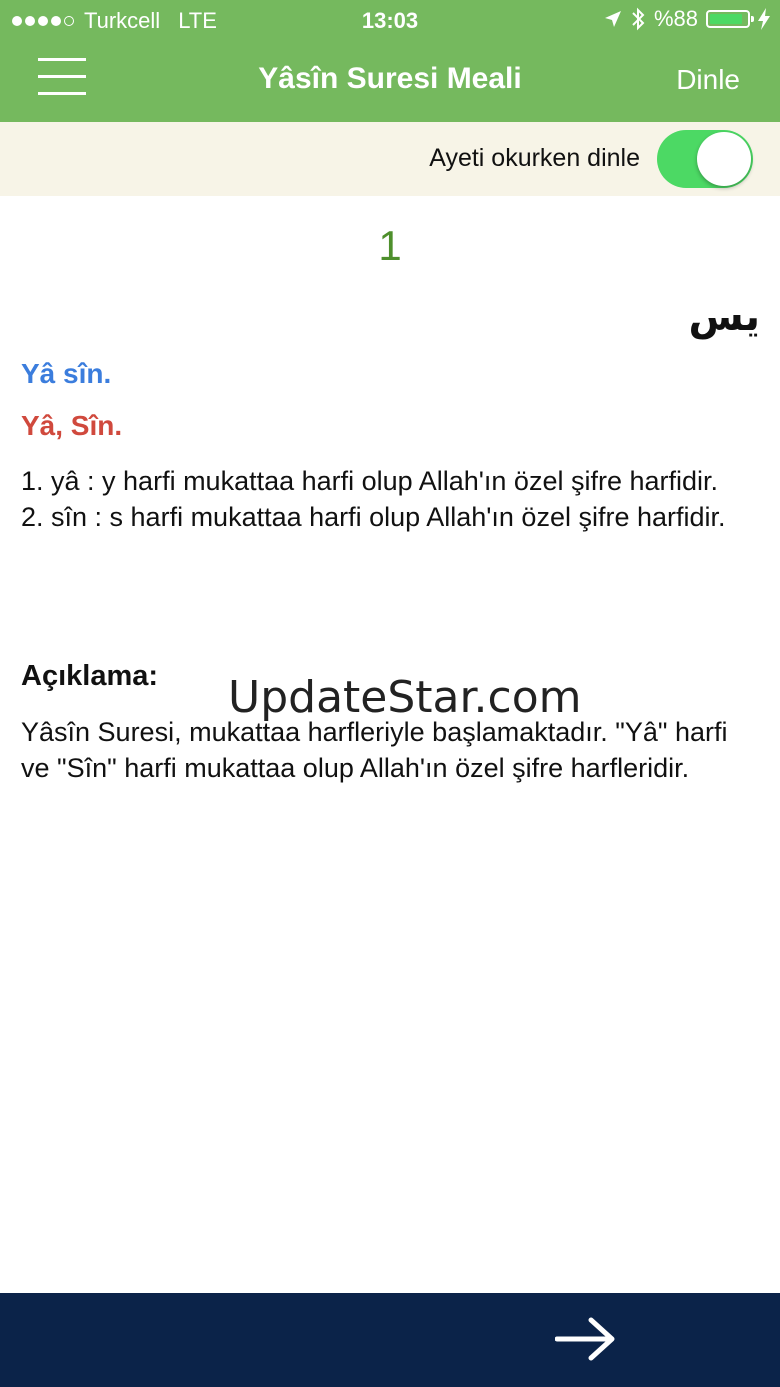 The width and height of the screenshot is (780, 1387). I want to click on listen-while-reading-switch, so click(705, 159).